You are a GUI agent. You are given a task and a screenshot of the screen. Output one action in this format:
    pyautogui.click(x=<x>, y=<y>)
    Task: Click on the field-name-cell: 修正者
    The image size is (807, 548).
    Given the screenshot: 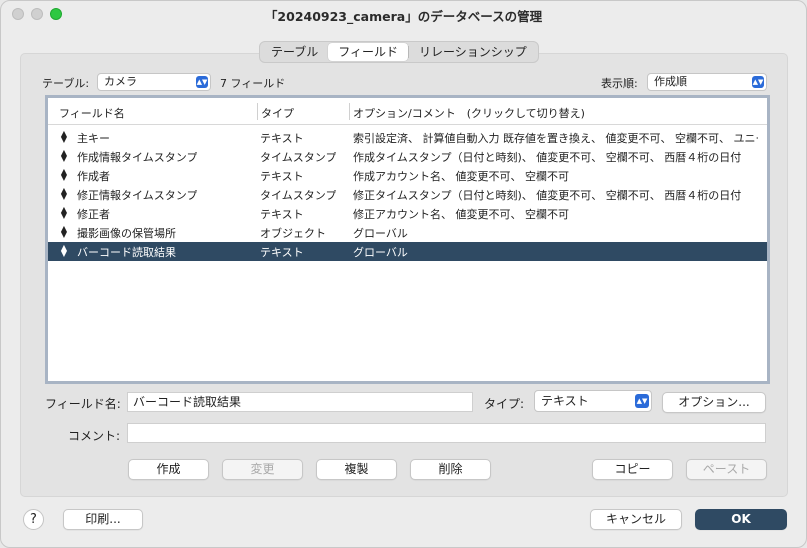 What is the action you would take?
    pyautogui.click(x=93, y=214)
    